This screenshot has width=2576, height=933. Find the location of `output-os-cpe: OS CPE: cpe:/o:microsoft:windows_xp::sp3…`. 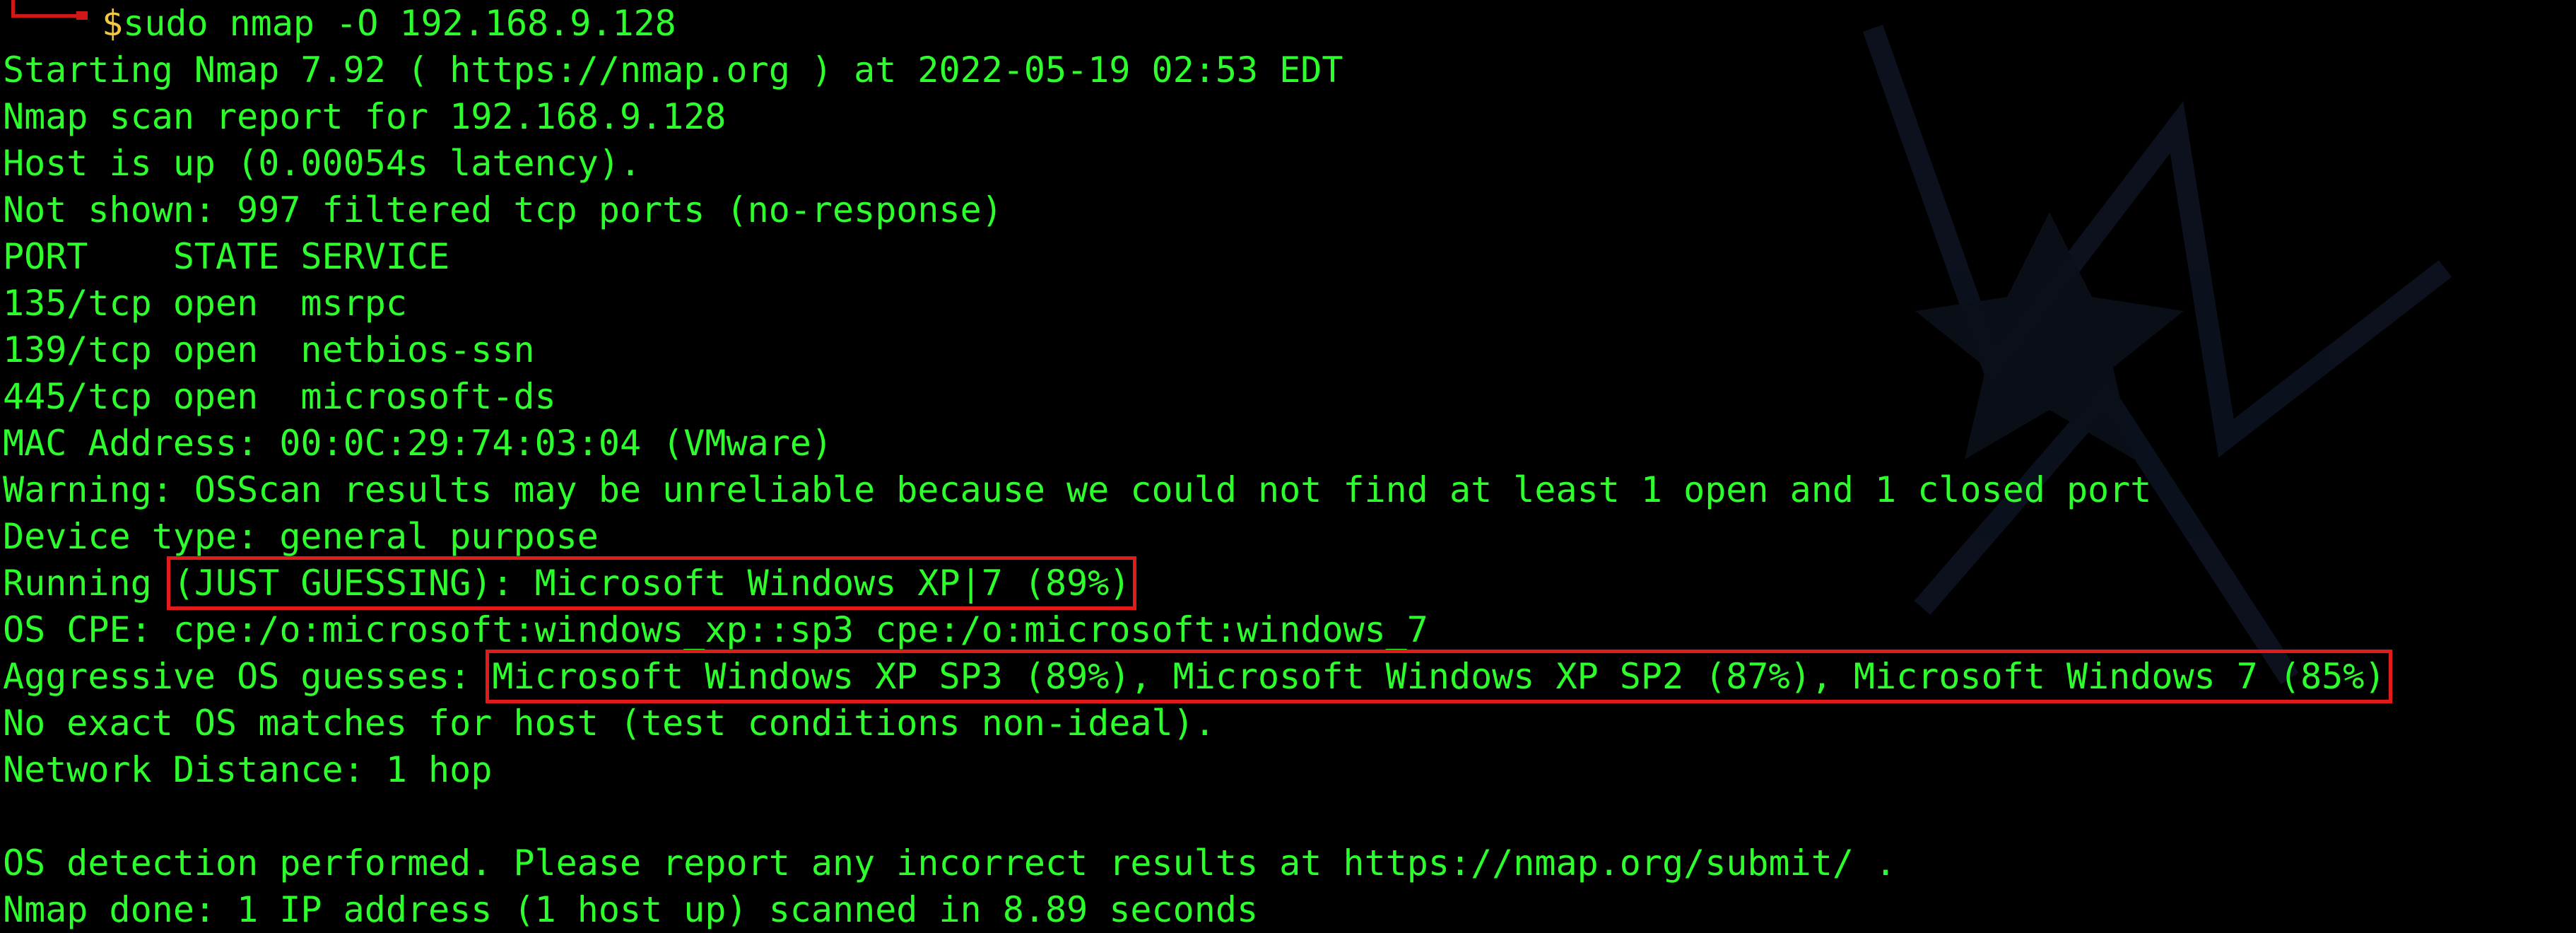

output-os-cpe: OS CPE: cpe:/o:microsoft:windows_xp::sp3… is located at coordinates (715, 629).